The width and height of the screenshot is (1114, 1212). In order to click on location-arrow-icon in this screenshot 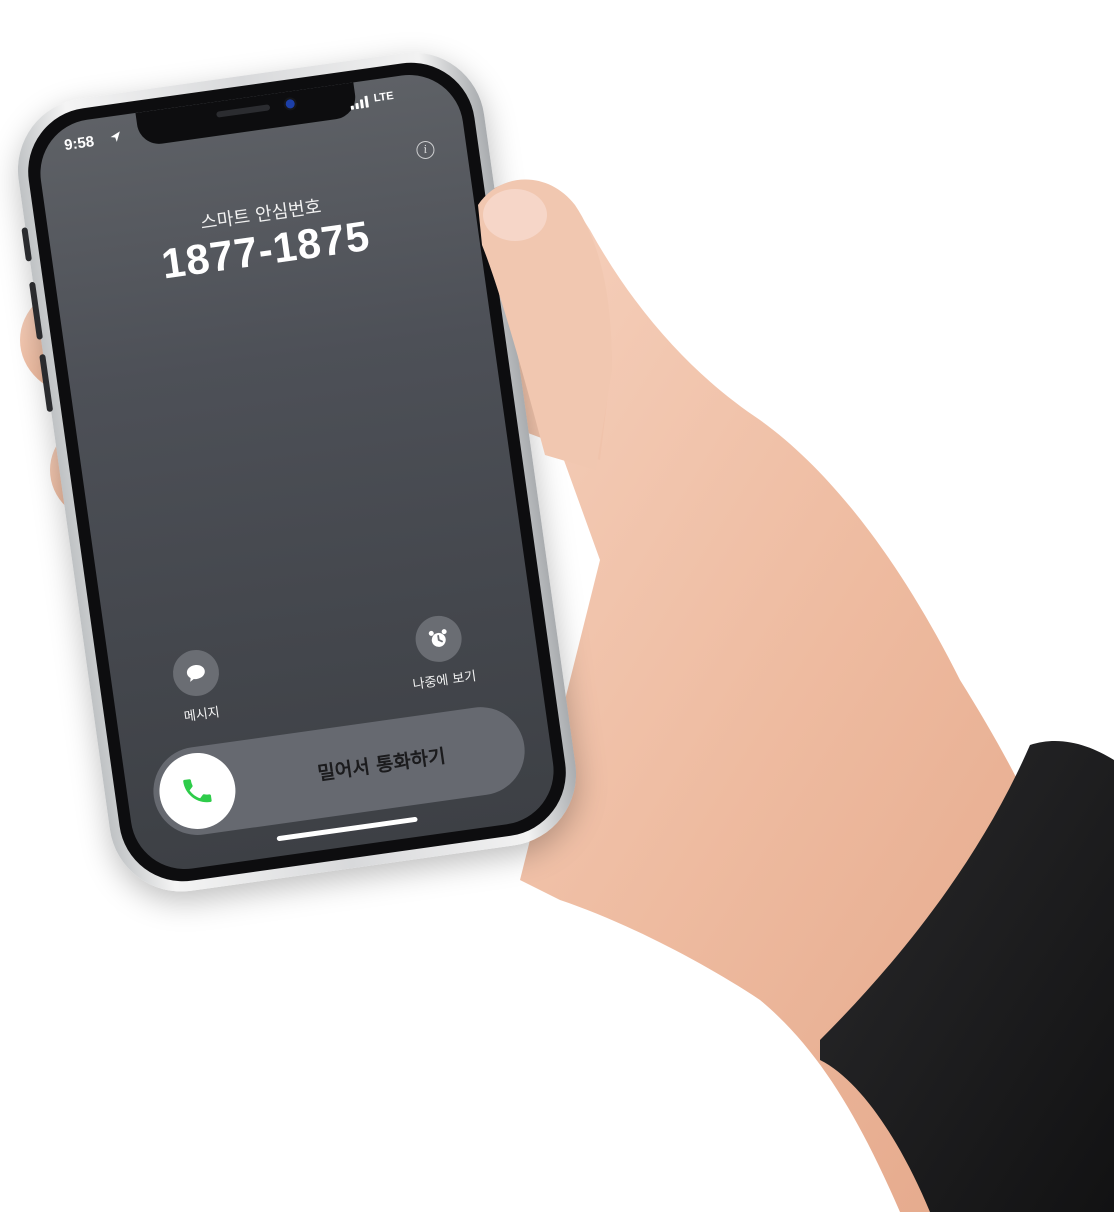, I will do `click(115, 136)`.